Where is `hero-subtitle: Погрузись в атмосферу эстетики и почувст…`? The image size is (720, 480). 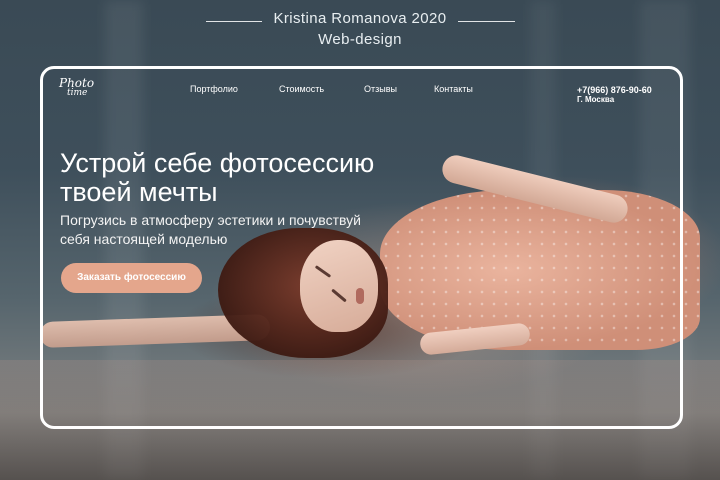
hero-subtitle: Погрузись в атмосферу эстетики и почувст… is located at coordinates (210, 229).